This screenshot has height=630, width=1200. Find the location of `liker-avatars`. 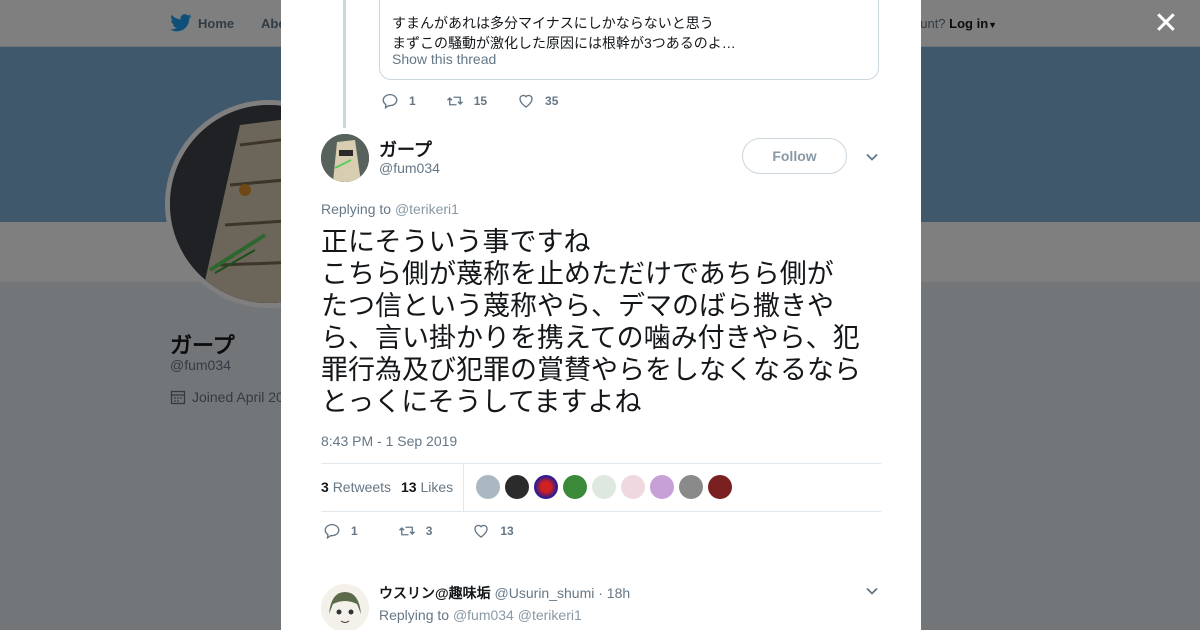

liker-avatars is located at coordinates (604, 487).